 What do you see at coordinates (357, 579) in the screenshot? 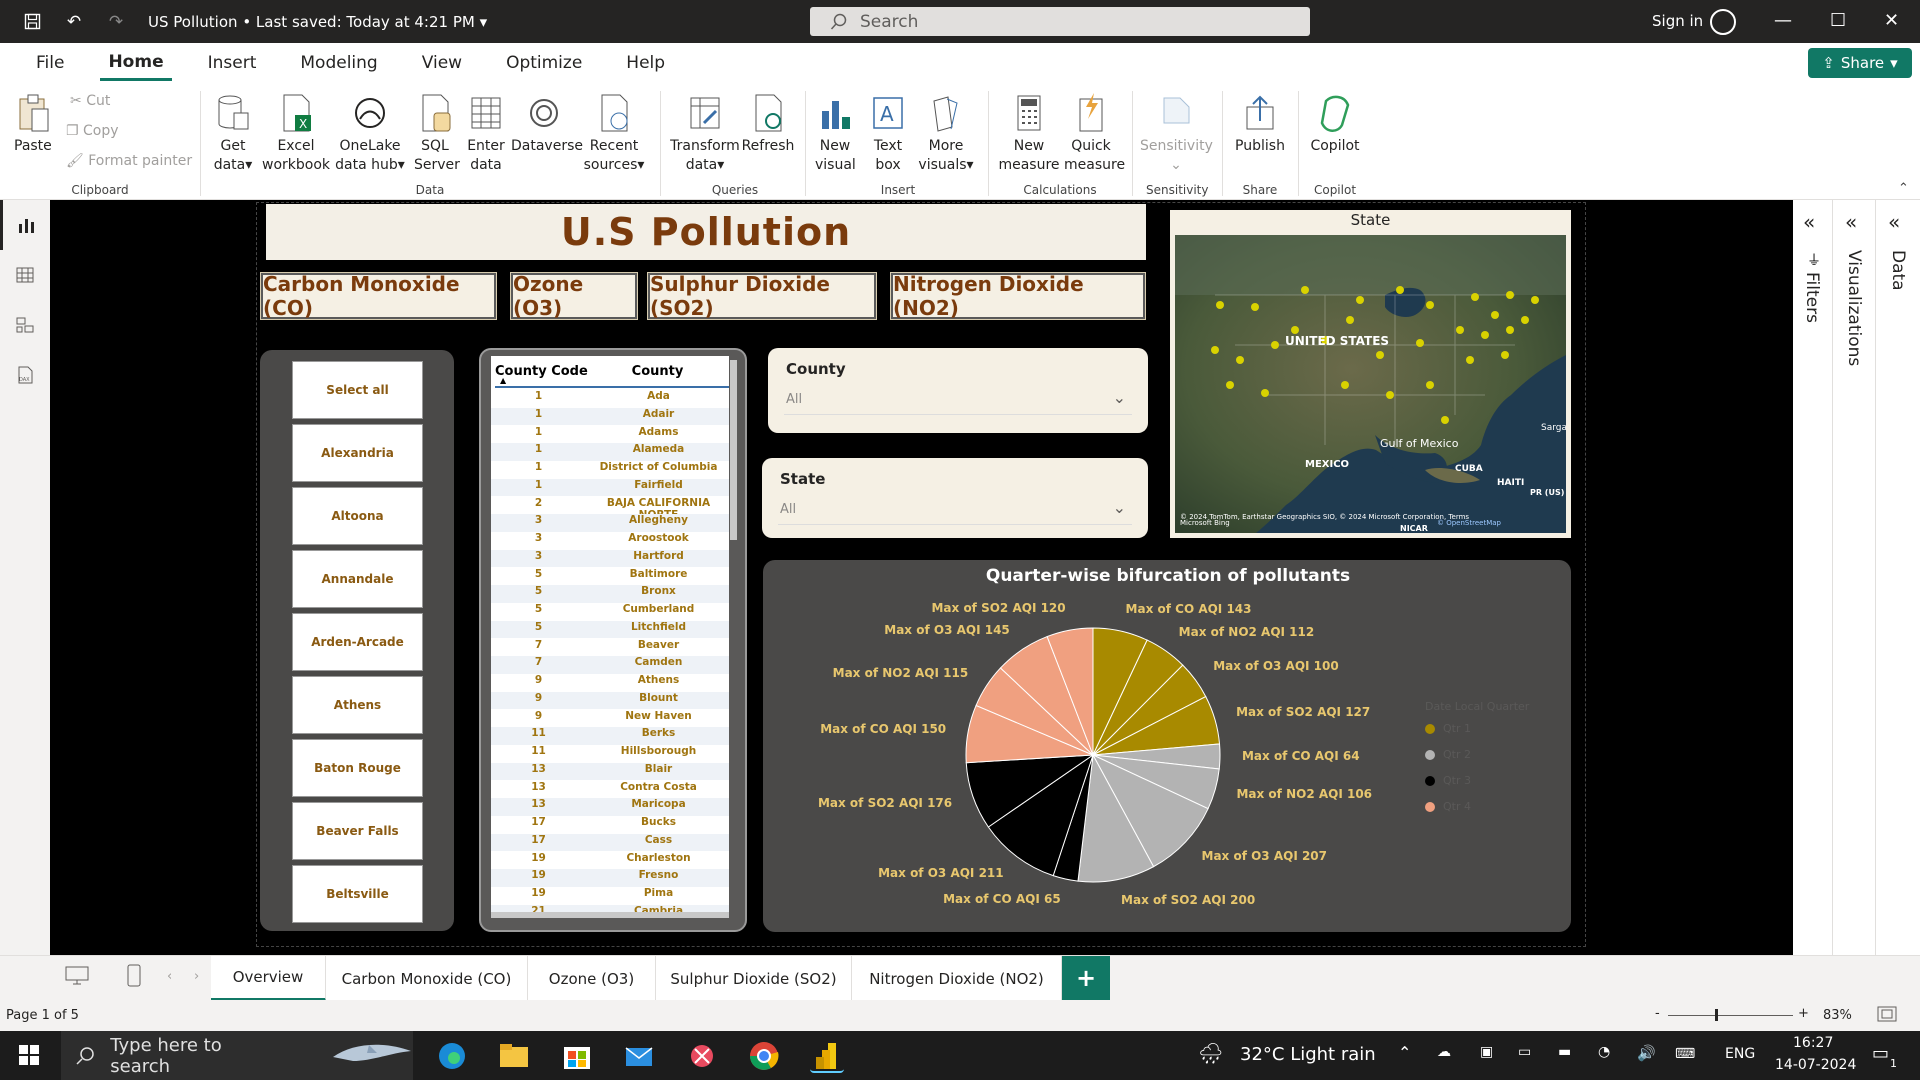
I see `slicer-item: Annandale` at bounding box center [357, 579].